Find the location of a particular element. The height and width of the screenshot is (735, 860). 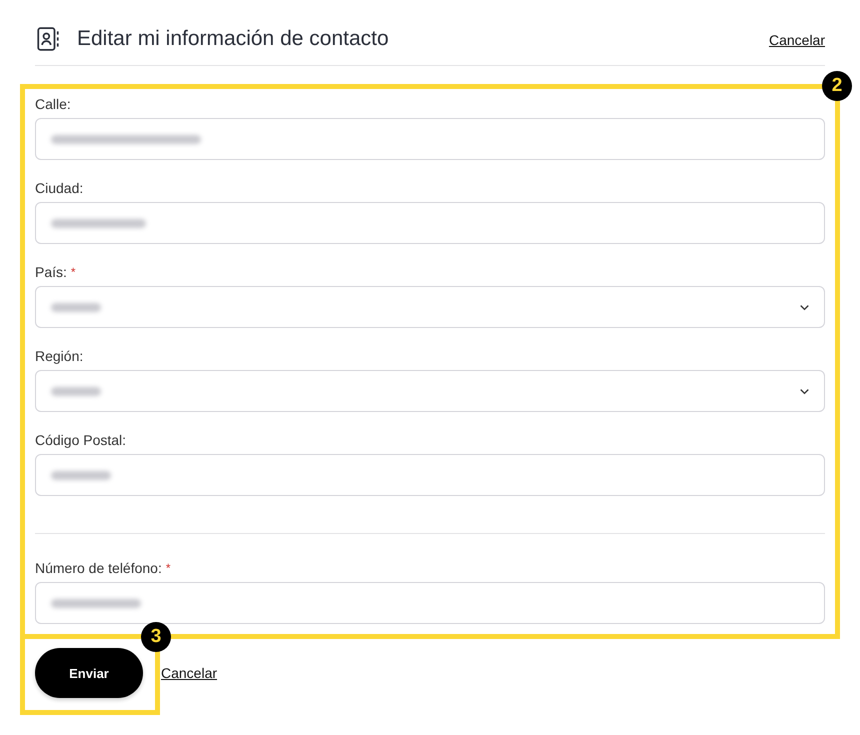

field-label: Código Postal: is located at coordinates (80, 440).